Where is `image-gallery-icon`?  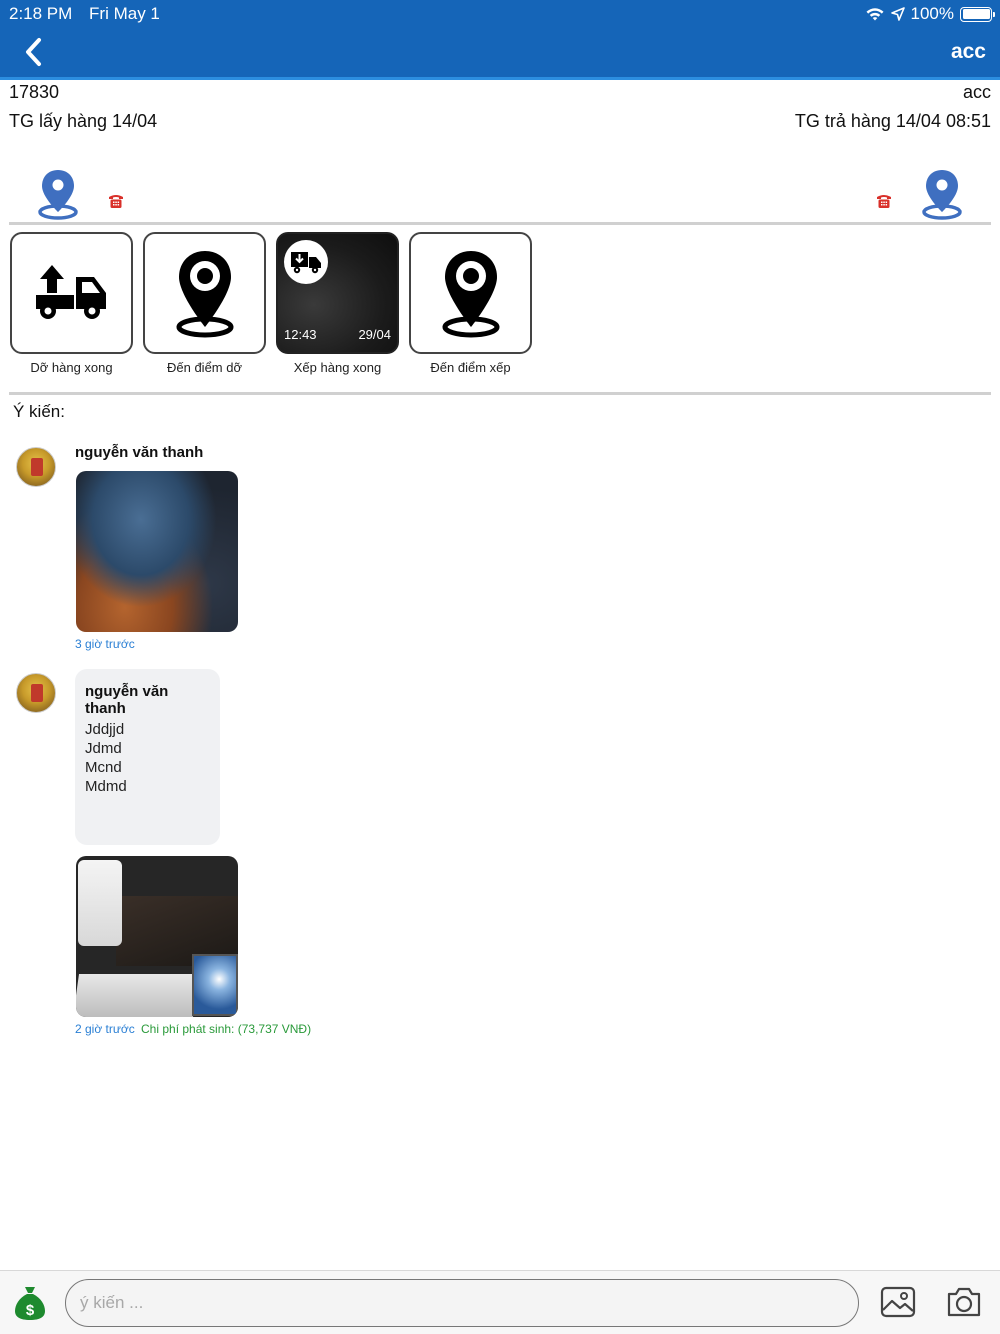
image-gallery-icon is located at coordinates (898, 1302).